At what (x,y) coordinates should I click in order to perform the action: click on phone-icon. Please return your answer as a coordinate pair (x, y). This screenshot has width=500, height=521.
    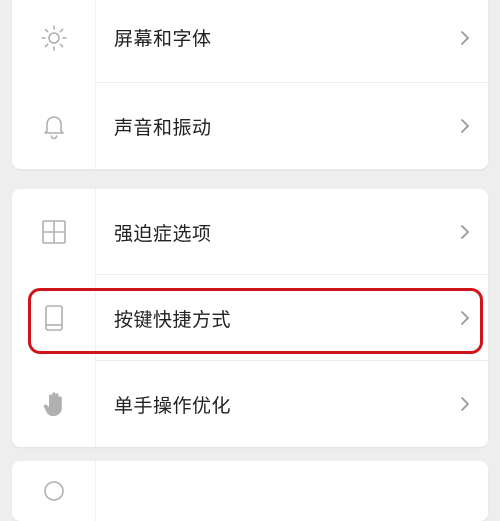
    Looking at the image, I should click on (53, 318).